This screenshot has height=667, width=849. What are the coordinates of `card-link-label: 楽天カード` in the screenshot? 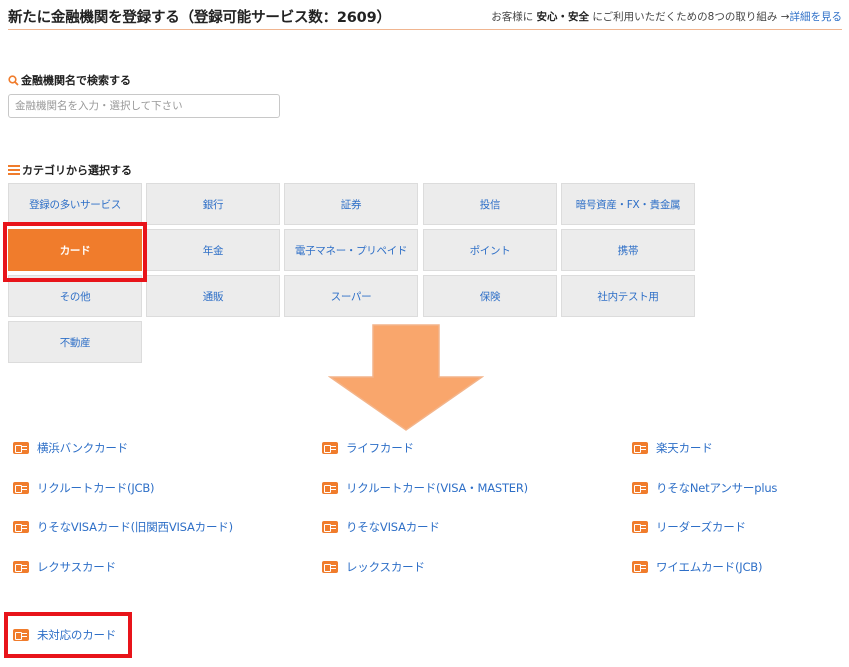 It's located at (684, 448).